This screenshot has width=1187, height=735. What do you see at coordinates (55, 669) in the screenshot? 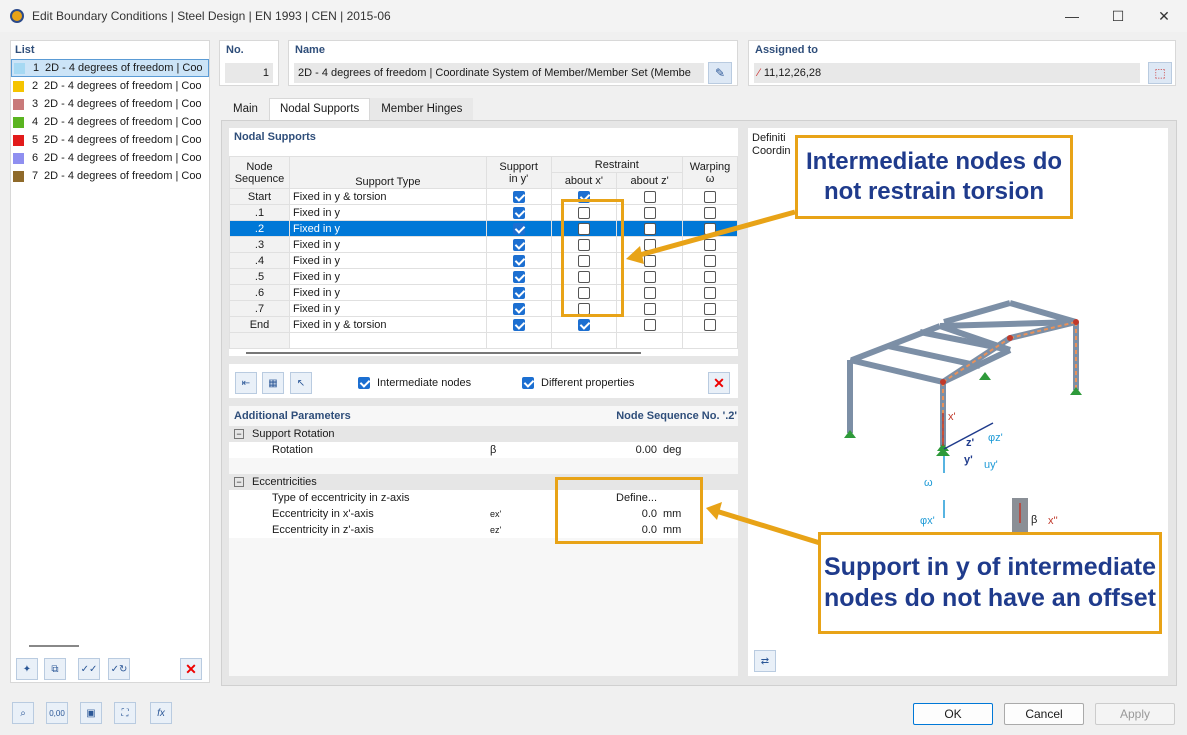
I see `copy-item-icon: ⧉` at bounding box center [55, 669].